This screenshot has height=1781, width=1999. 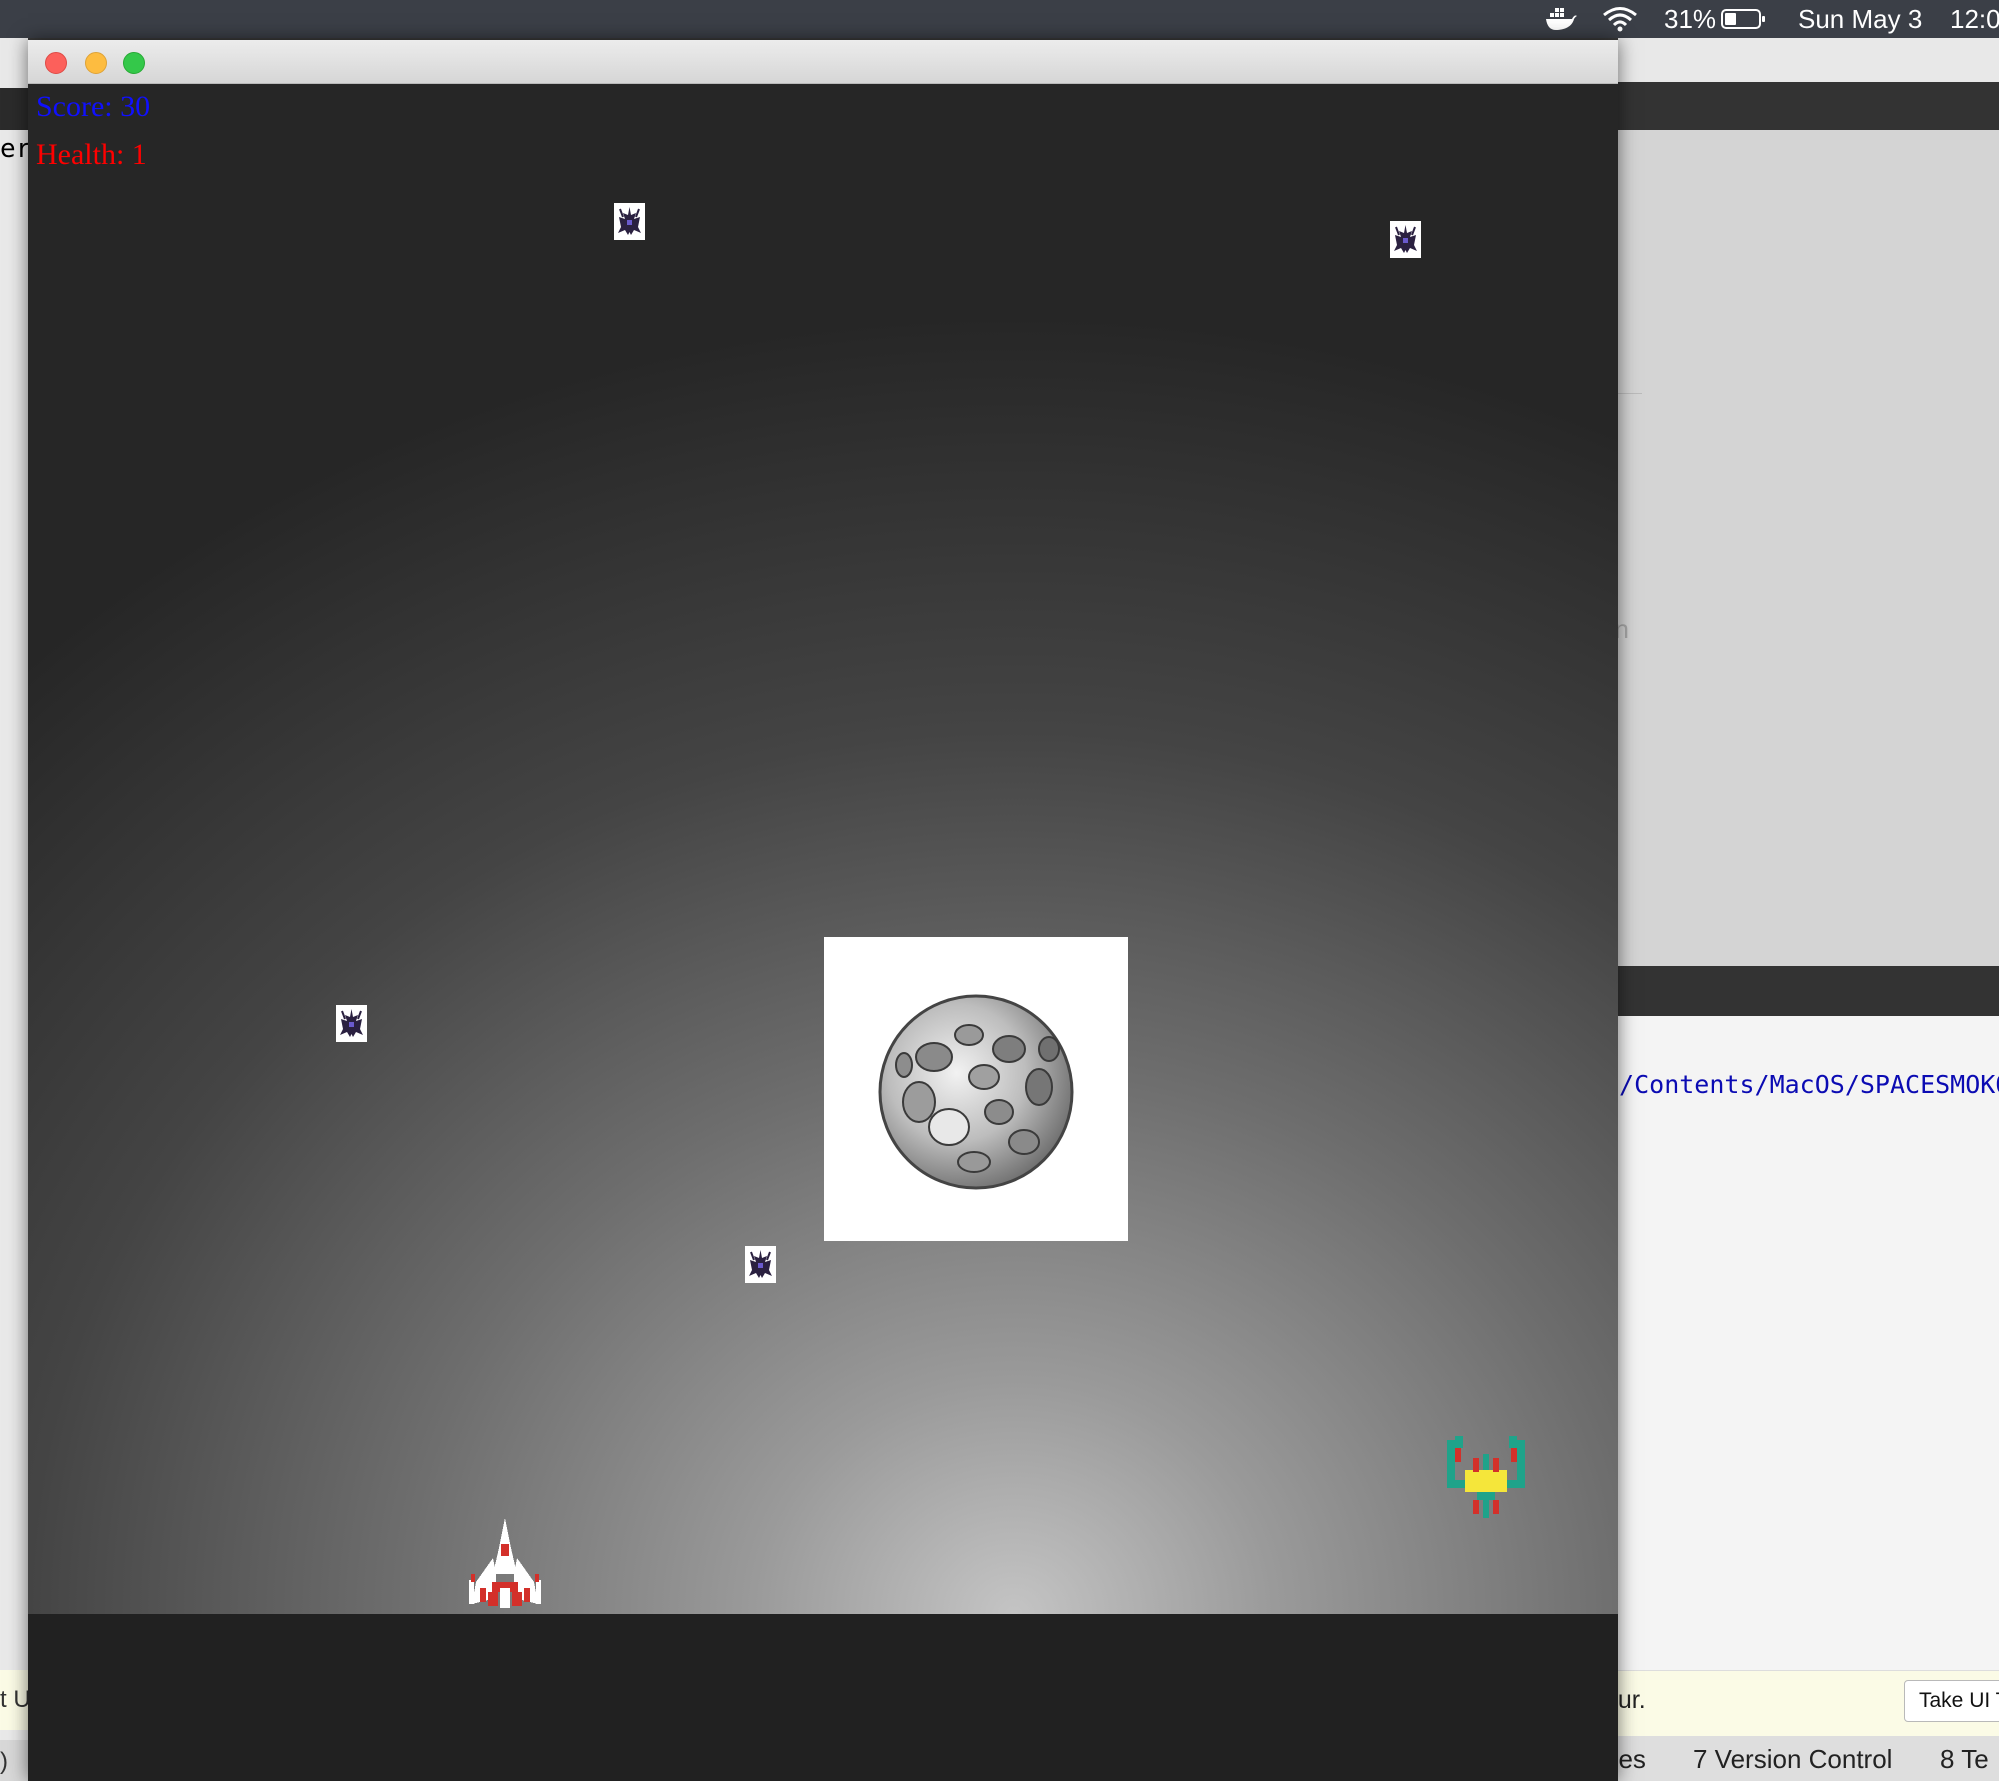 I want to click on status-terminal-tab: 8 Te, so click(x=1964, y=1759).